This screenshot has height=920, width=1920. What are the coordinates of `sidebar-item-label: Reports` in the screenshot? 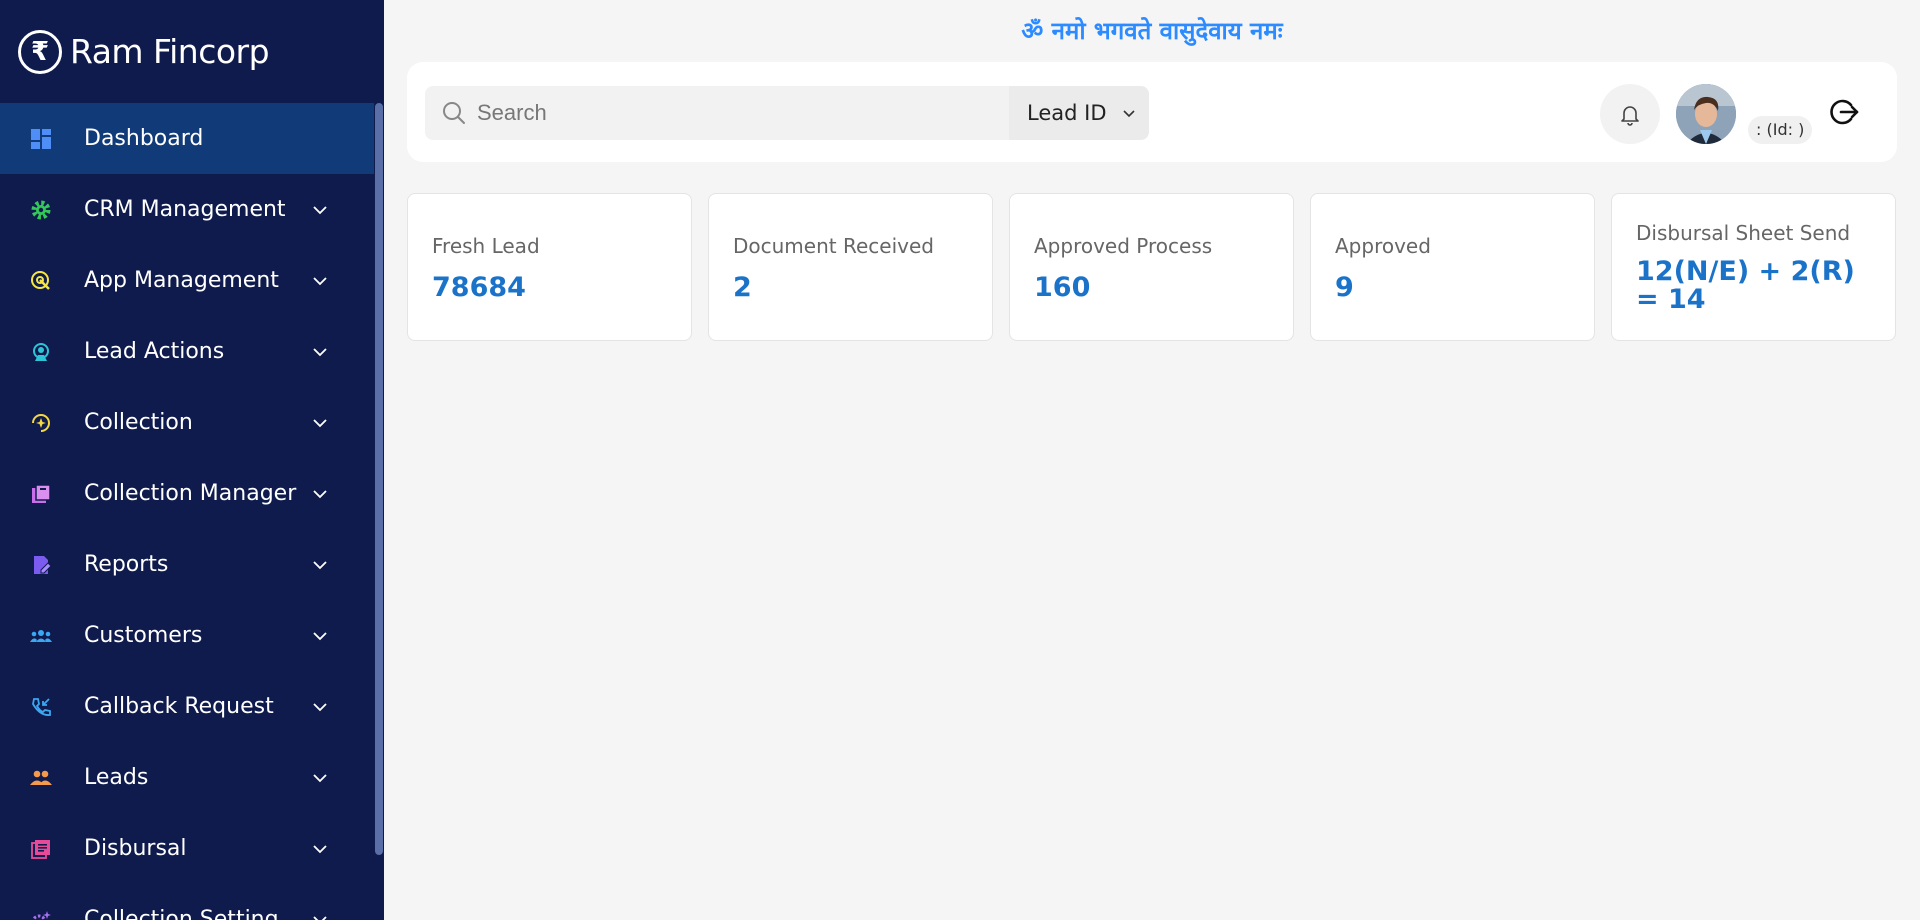 It's located at (126, 564).